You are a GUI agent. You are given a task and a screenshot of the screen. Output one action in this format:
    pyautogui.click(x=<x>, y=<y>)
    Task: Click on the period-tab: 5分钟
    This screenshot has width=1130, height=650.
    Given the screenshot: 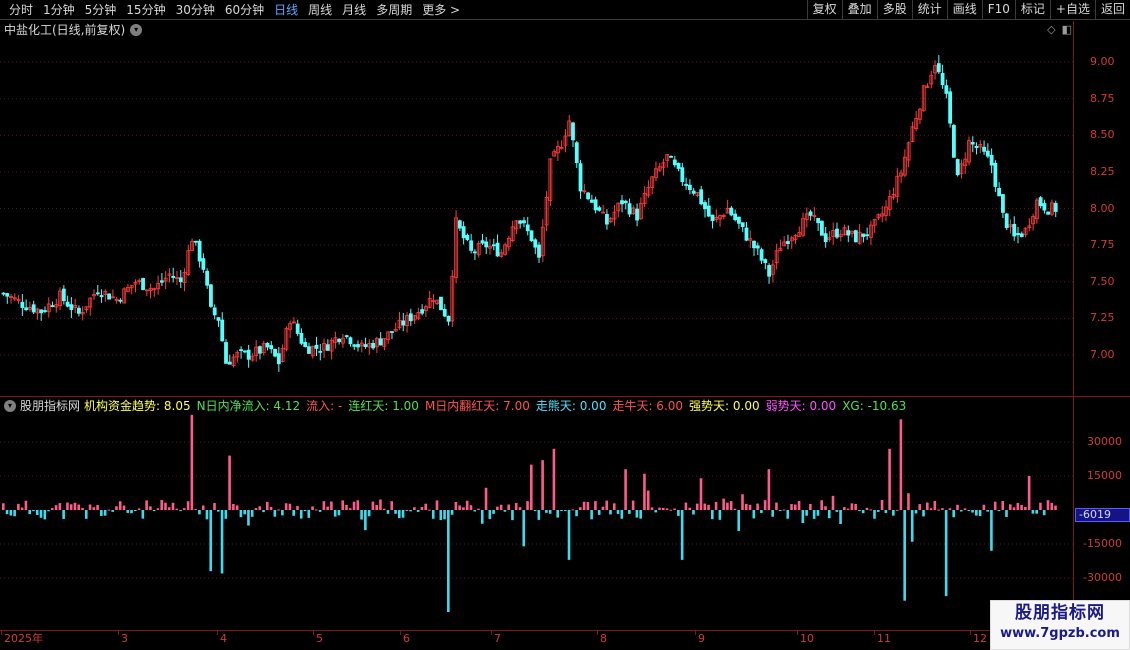 What is the action you would take?
    pyautogui.click(x=101, y=10)
    